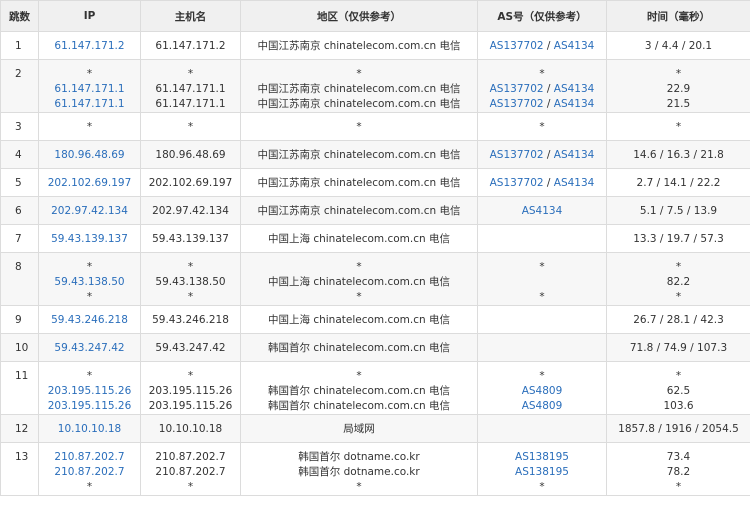 Image resolution: width=750 pixels, height=517 pixels. I want to click on ip-cell: * 203.195.115.26 203.195.115.26, so click(89, 388).